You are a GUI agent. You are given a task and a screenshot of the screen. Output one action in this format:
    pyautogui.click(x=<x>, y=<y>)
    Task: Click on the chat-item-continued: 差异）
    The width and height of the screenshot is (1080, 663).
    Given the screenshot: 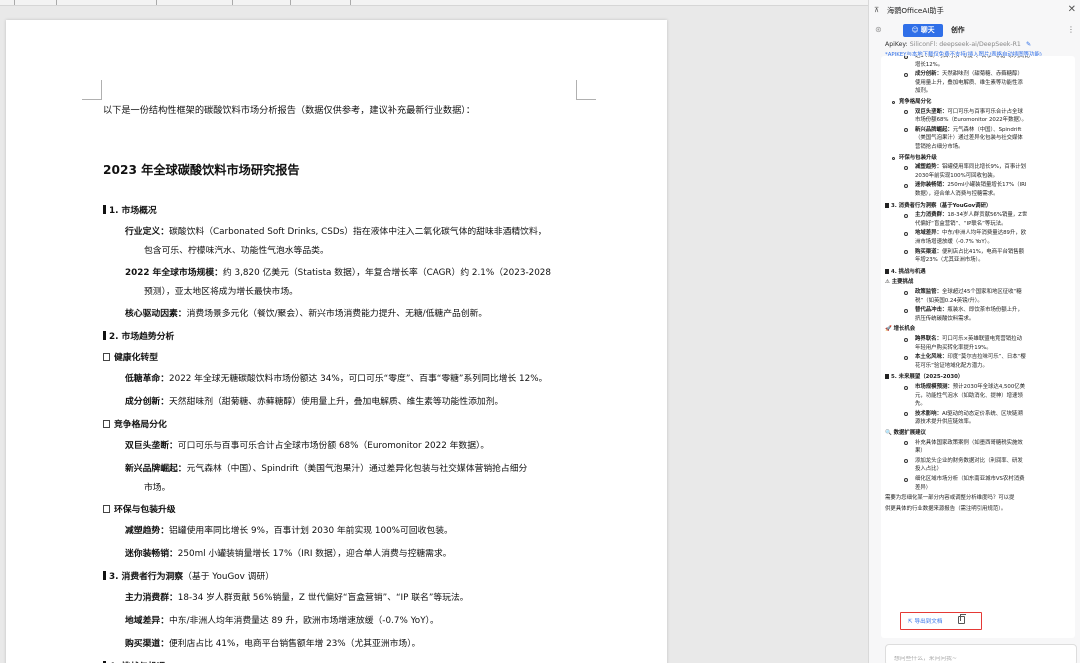 What is the action you would take?
    pyautogui.click(x=923, y=487)
    